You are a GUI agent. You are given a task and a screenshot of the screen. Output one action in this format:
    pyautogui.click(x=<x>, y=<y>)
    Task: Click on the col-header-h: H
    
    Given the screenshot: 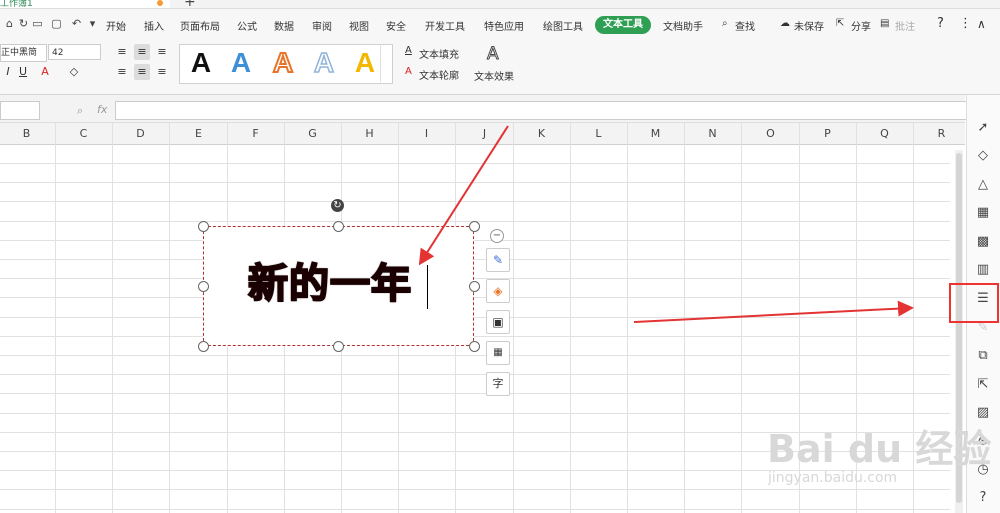 What is the action you would take?
    pyautogui.click(x=369, y=133)
    